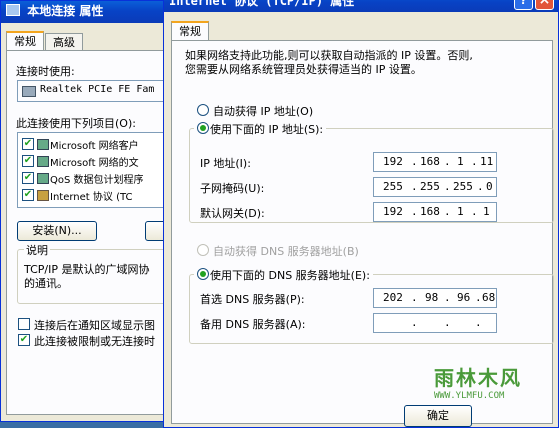  What do you see at coordinates (65, 11) in the screenshot?
I see `left-window-title: 本地连接 属性` at bounding box center [65, 11].